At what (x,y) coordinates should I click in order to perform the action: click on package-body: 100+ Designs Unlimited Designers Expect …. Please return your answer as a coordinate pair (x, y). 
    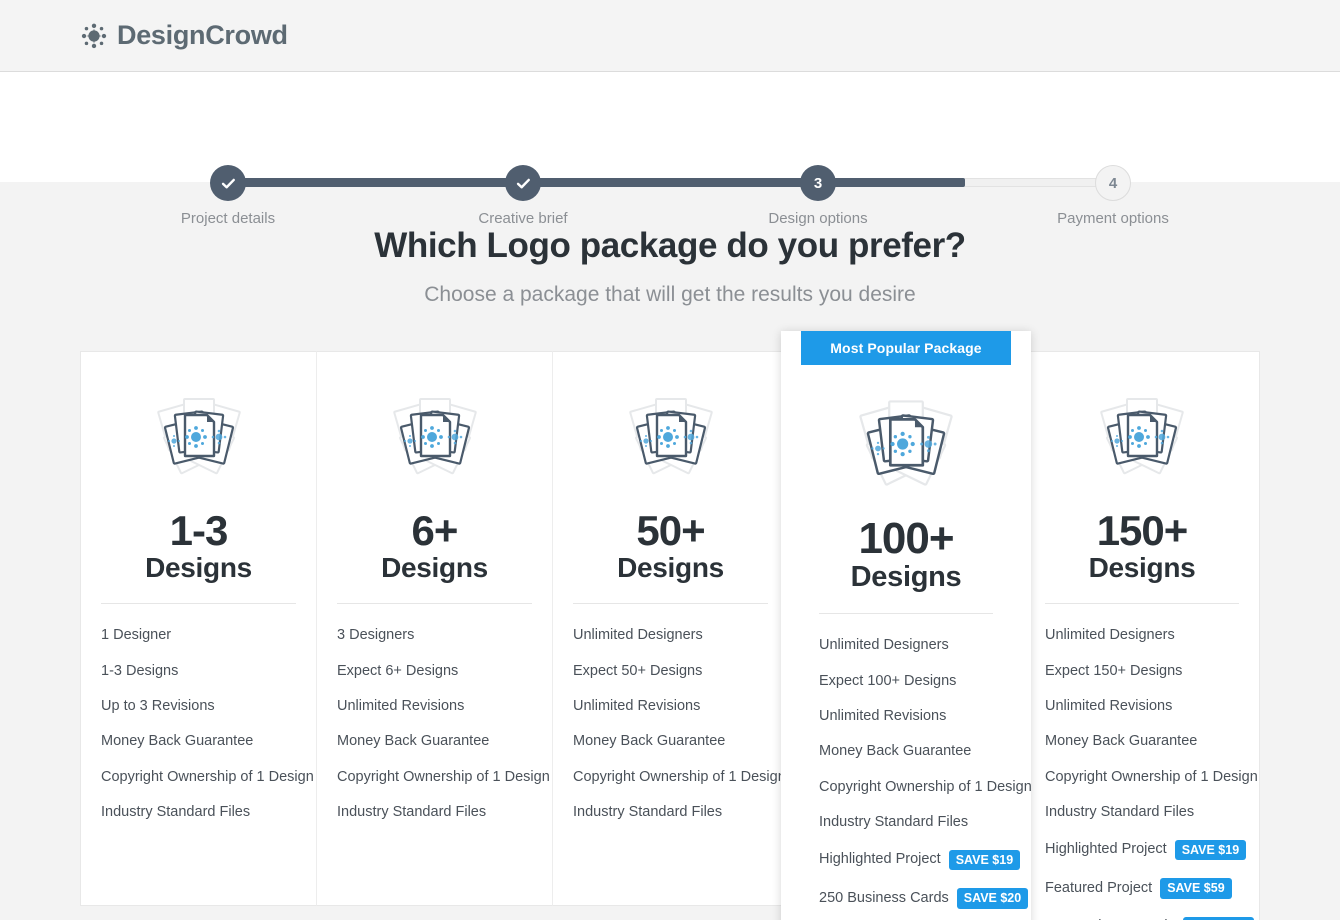
    Looking at the image, I should click on (916, 641).